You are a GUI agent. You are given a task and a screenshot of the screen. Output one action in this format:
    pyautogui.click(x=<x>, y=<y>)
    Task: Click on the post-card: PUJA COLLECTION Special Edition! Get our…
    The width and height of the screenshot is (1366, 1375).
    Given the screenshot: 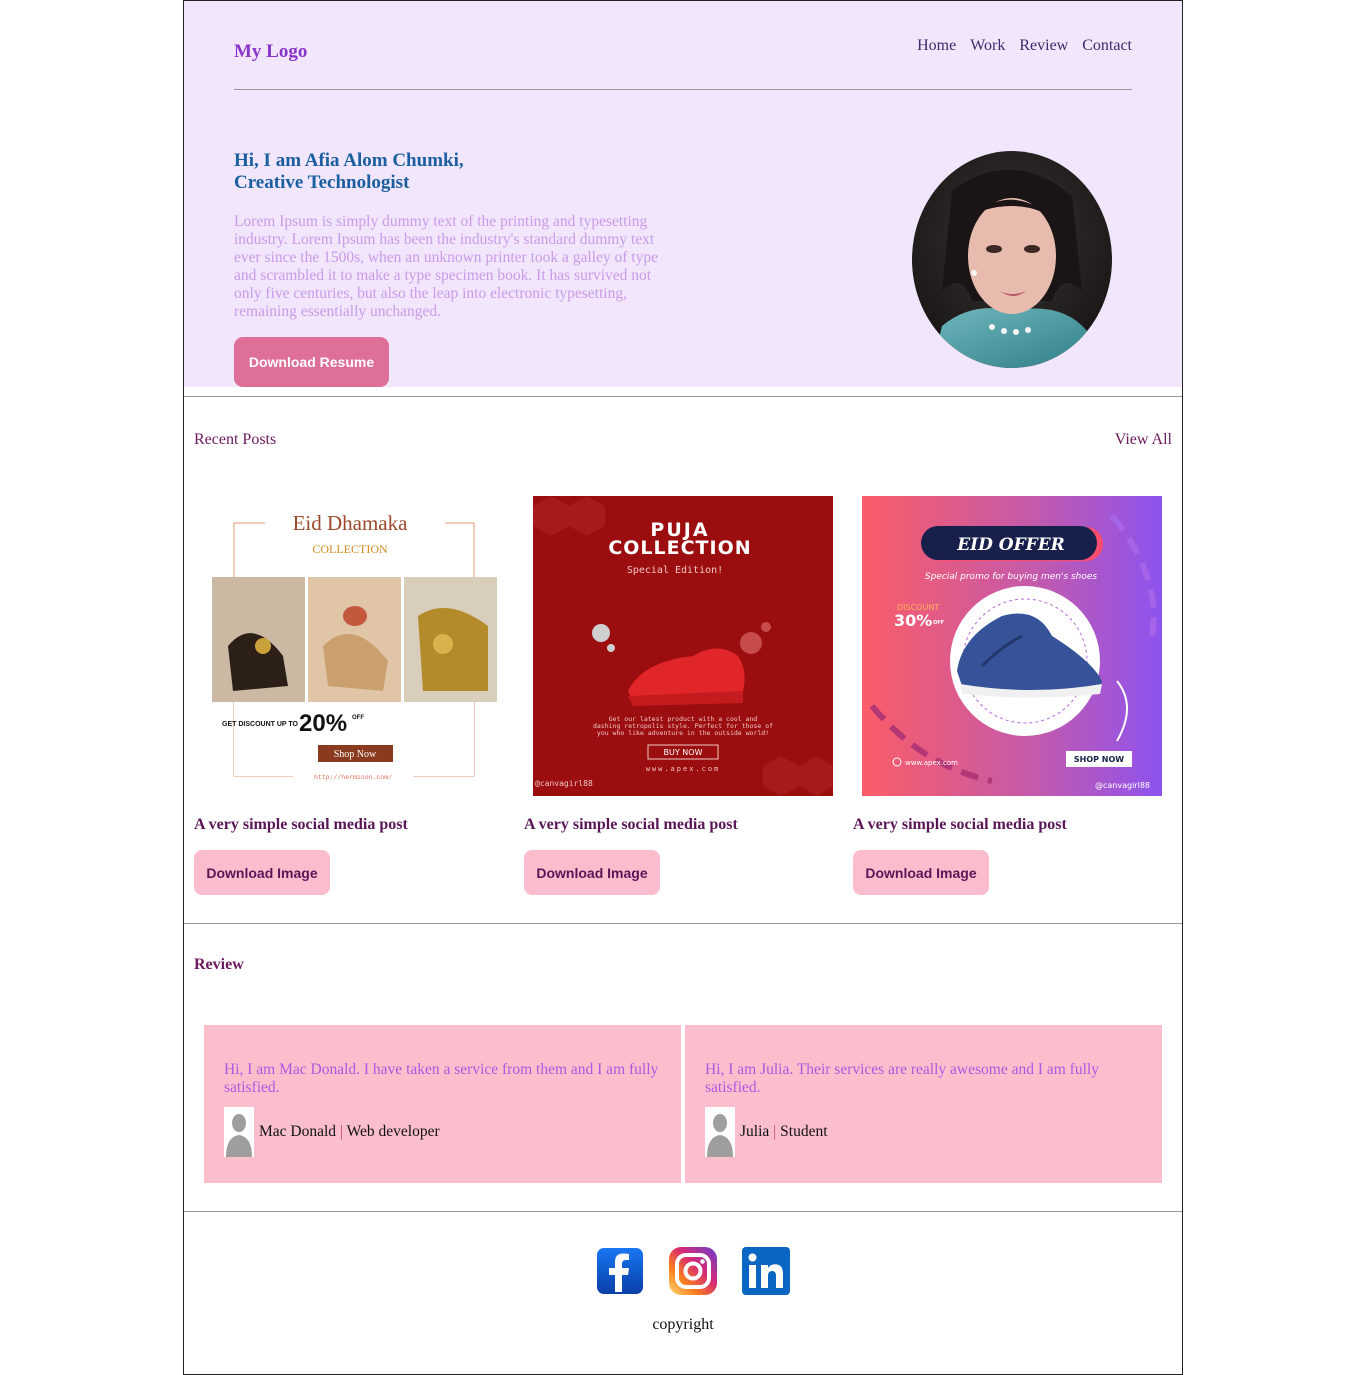 What is the action you would take?
    pyautogui.click(x=678, y=695)
    